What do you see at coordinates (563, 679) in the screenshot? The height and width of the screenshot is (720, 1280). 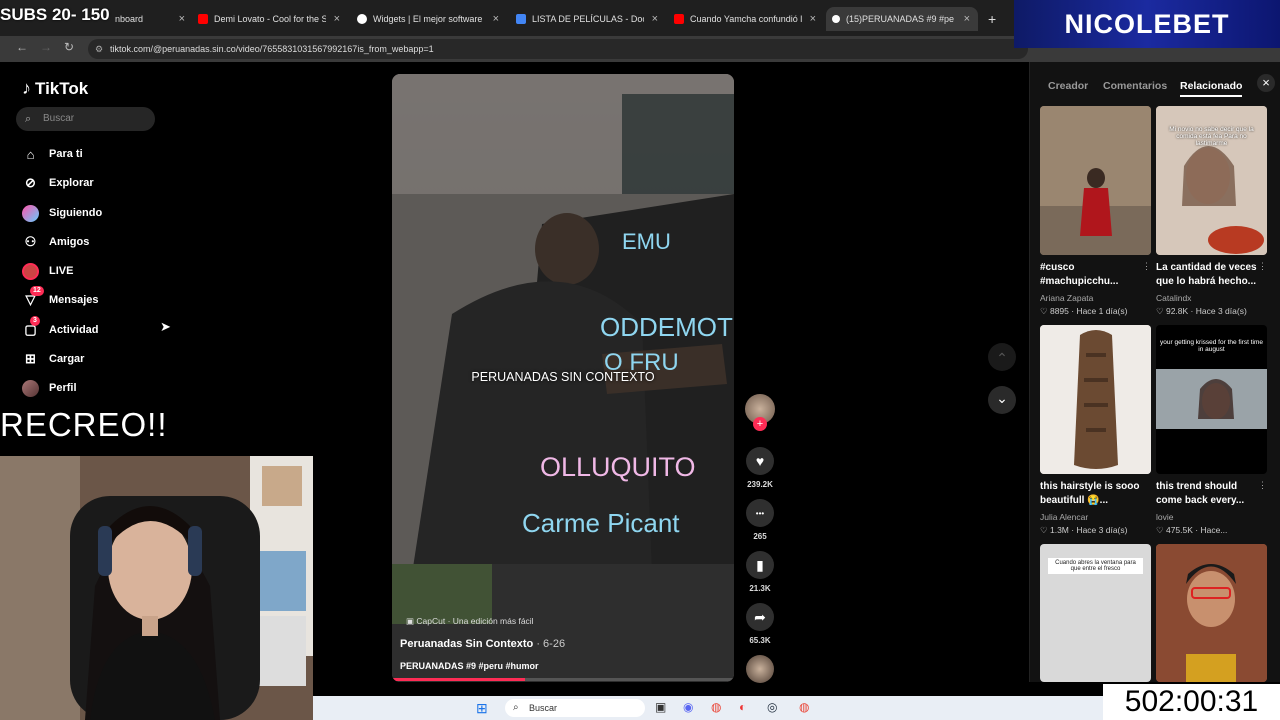 I see `video-progress-track` at bounding box center [563, 679].